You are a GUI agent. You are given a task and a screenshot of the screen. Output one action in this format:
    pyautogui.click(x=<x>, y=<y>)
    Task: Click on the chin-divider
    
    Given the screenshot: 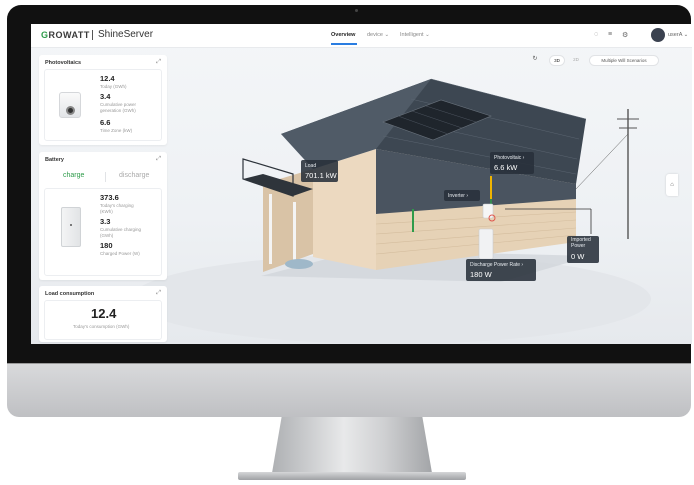 What is the action you would take?
    pyautogui.click(x=349, y=363)
    